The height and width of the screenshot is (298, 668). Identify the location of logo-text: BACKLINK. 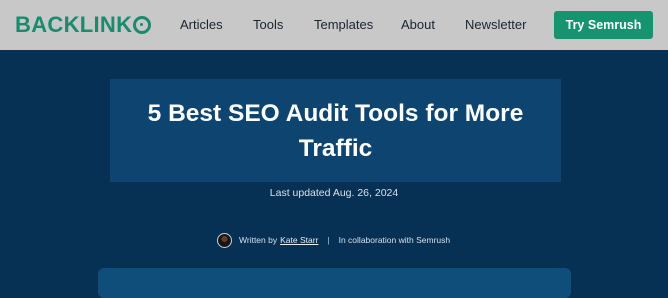
(74, 24).